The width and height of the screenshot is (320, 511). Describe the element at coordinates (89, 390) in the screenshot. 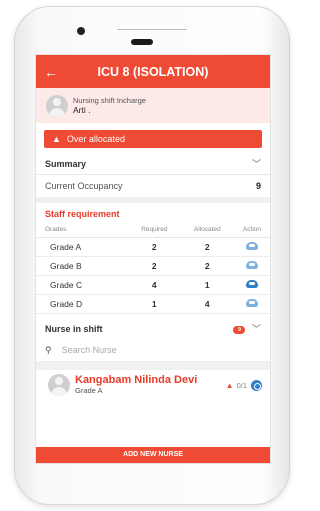

I see `nurse-grade: Grade A` at that location.